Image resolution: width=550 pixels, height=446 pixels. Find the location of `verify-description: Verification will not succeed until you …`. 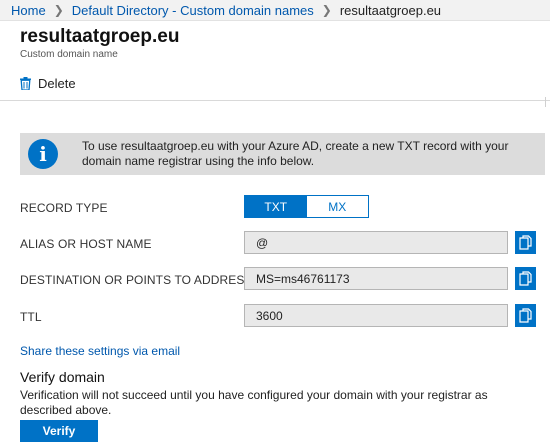

verify-description: Verification will not succeed until you … is located at coordinates (270, 403).